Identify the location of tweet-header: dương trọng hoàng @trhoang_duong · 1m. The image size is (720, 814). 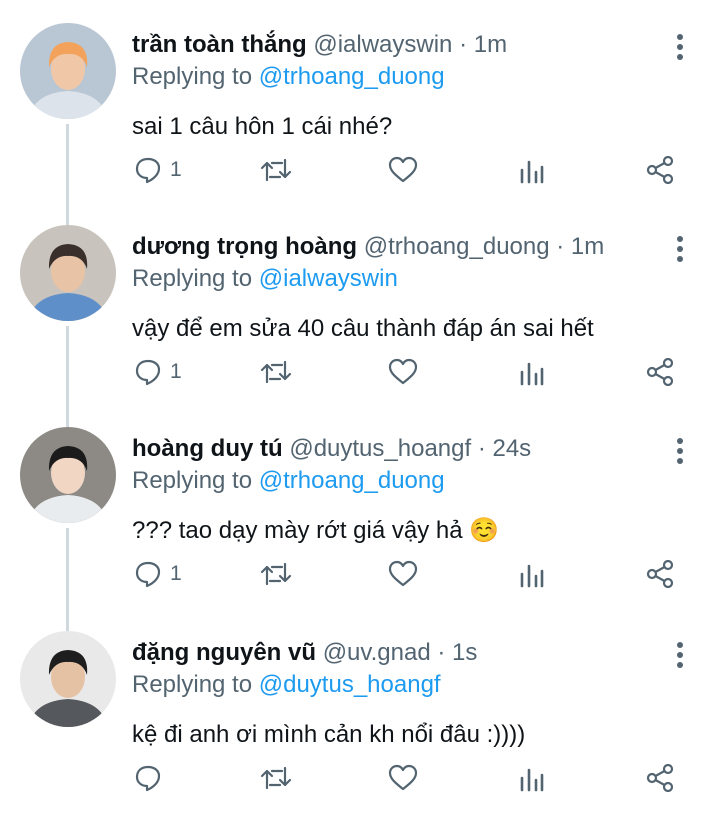
(368, 247).